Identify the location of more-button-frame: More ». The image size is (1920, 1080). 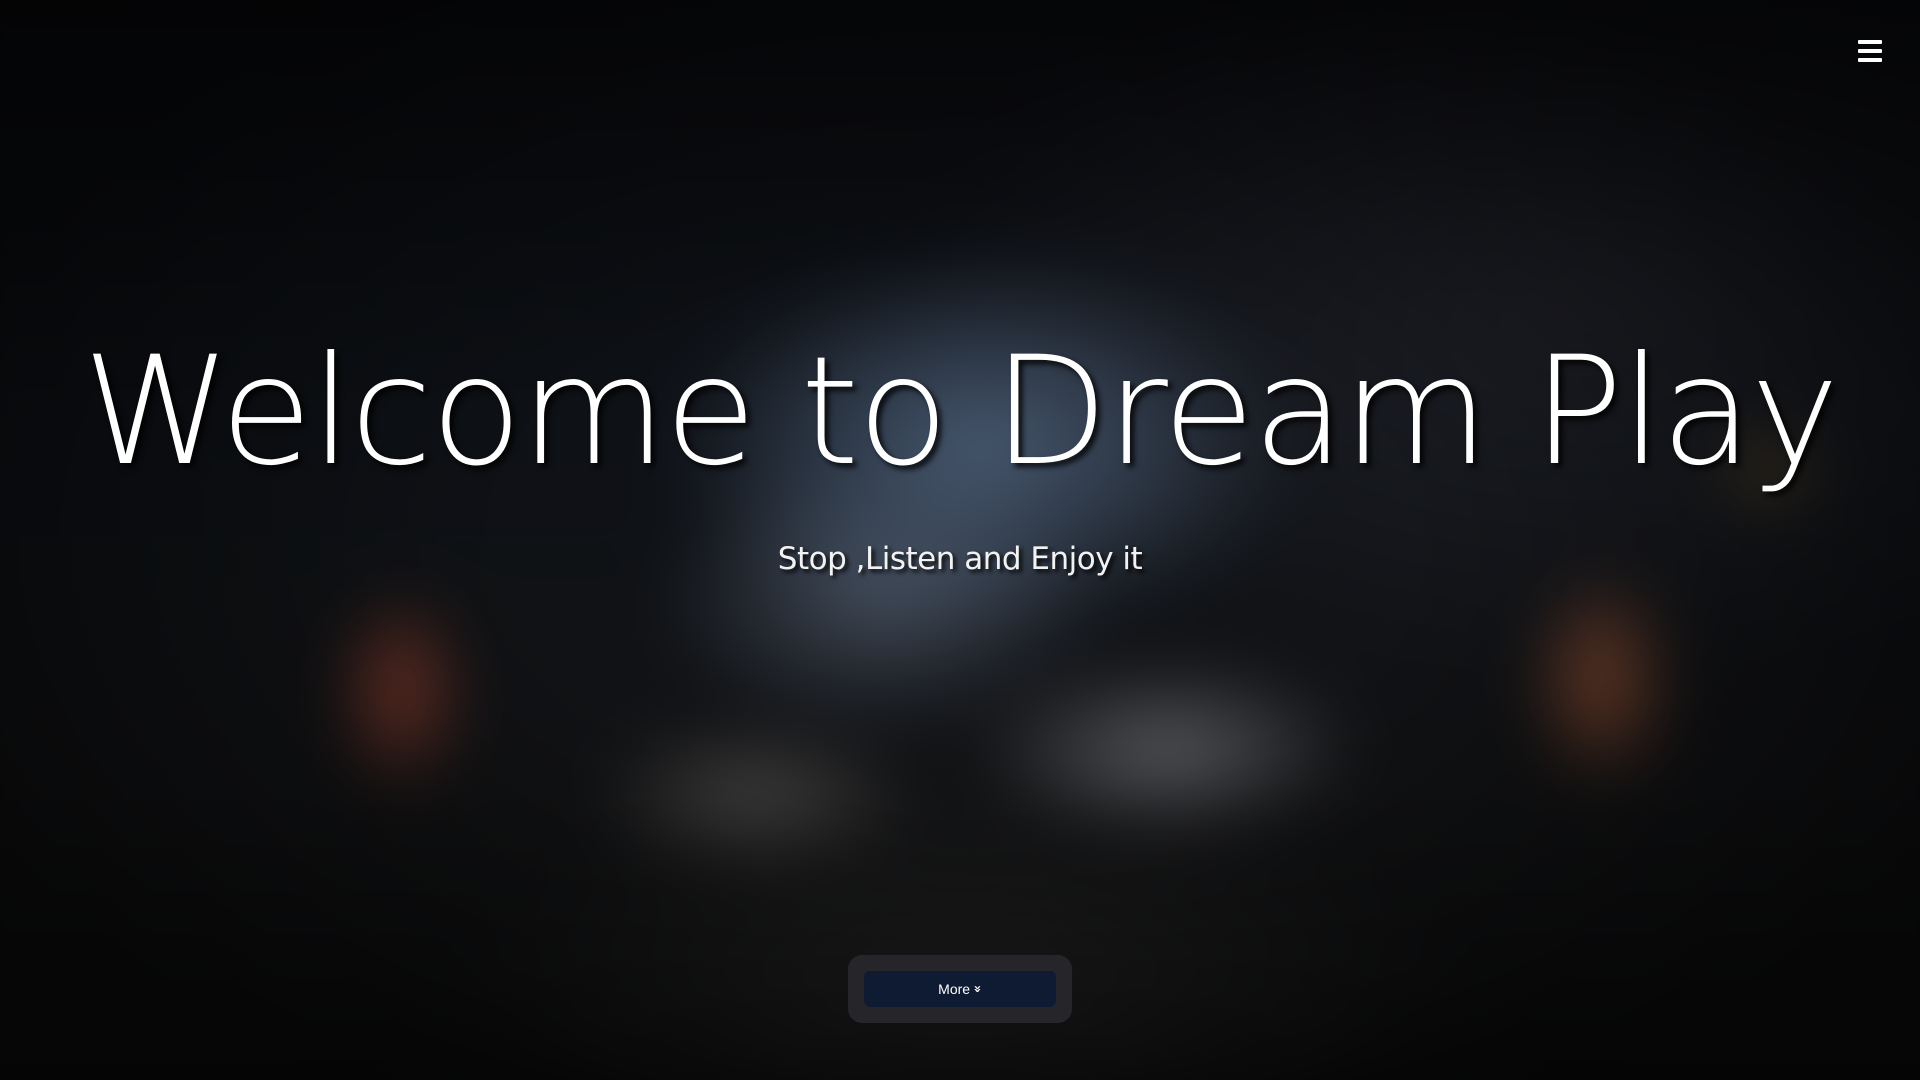
(960, 989).